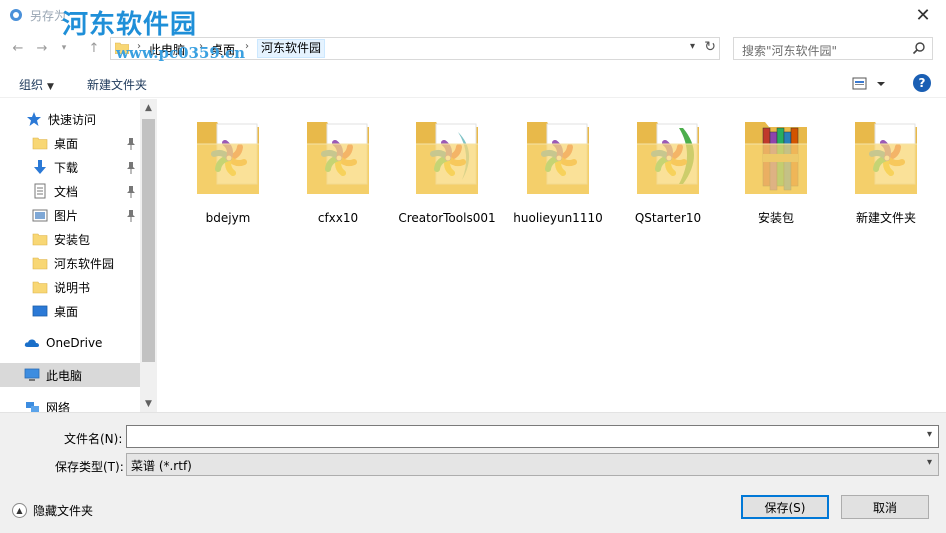 This screenshot has width=946, height=533. I want to click on chevron-up-icon: ▲, so click(19, 510).